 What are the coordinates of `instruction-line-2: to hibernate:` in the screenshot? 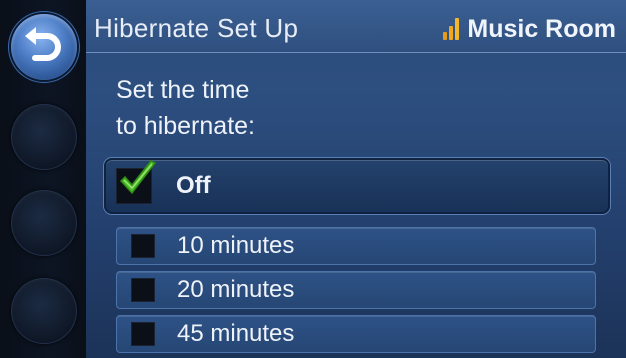 It's located at (185, 126).